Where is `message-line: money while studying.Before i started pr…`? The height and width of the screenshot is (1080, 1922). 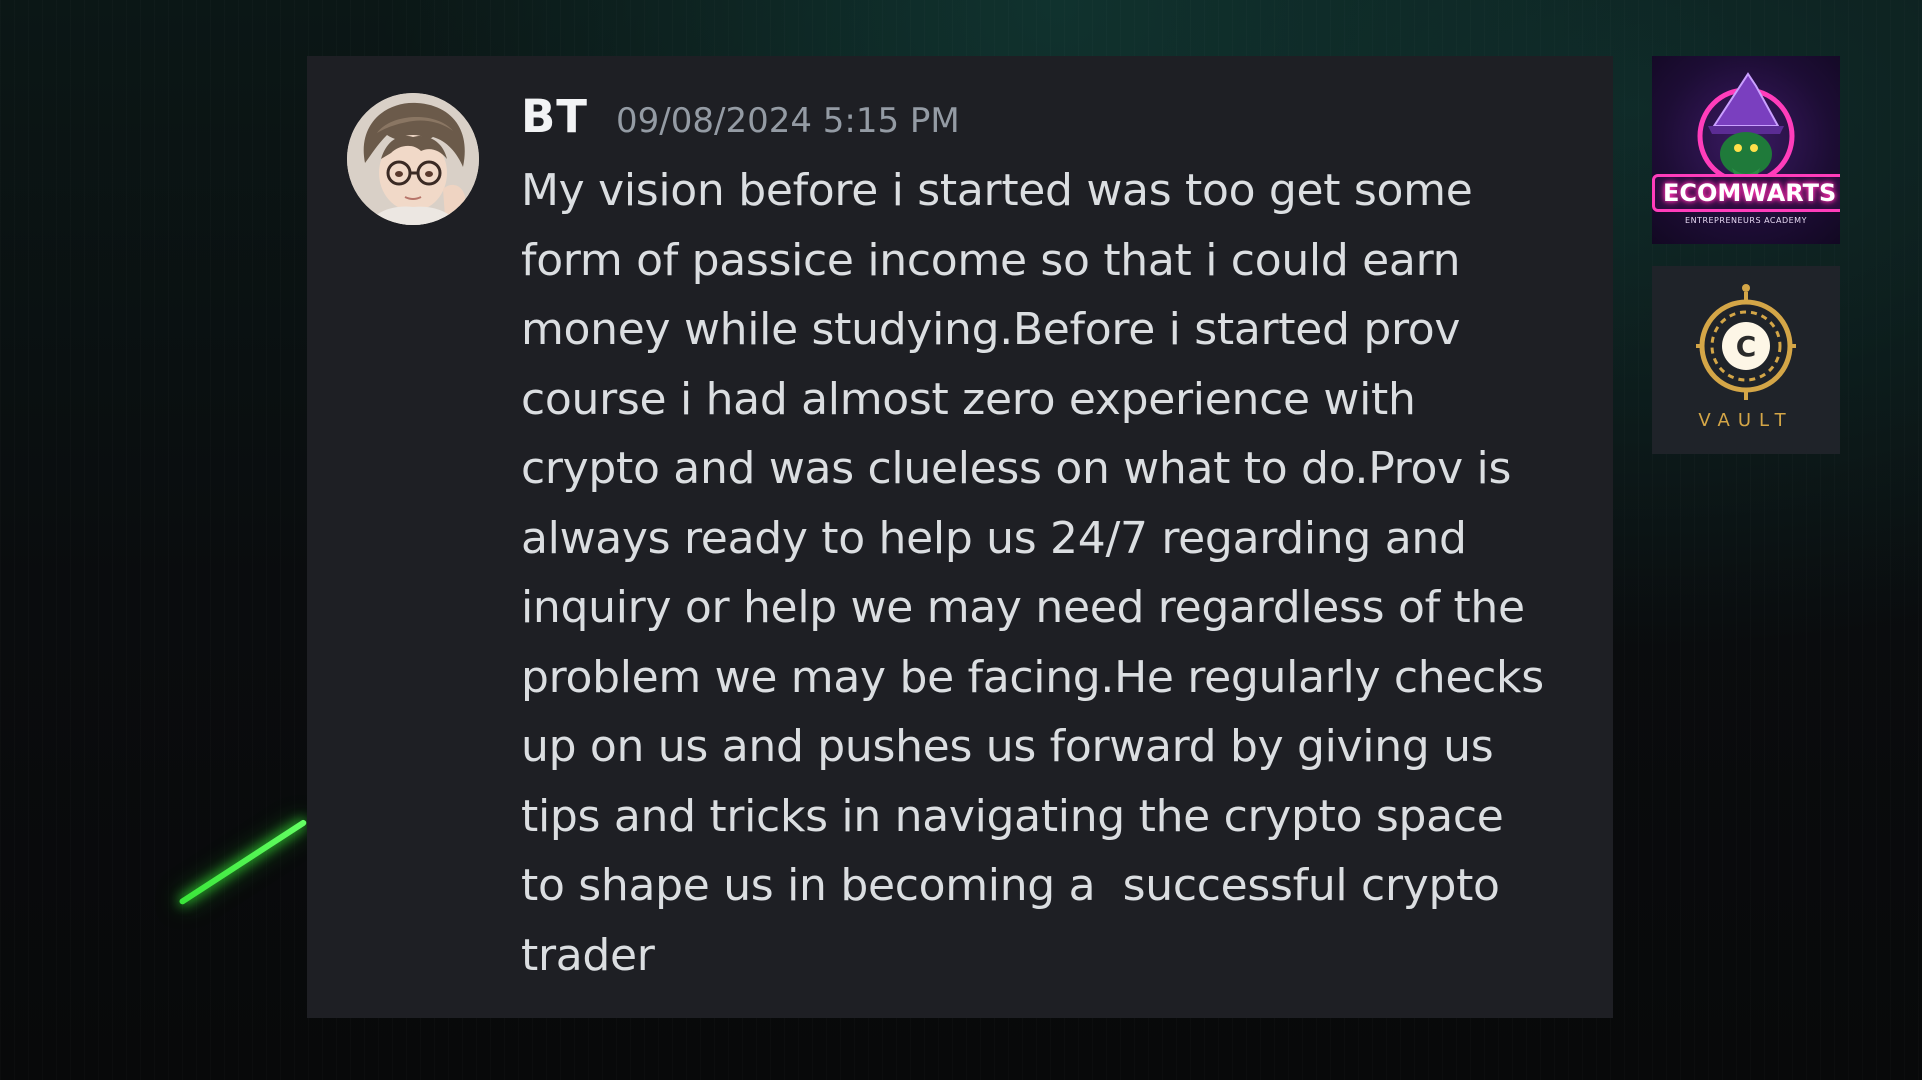 message-line: money while studying.Before i started pr… is located at coordinates (991, 329).